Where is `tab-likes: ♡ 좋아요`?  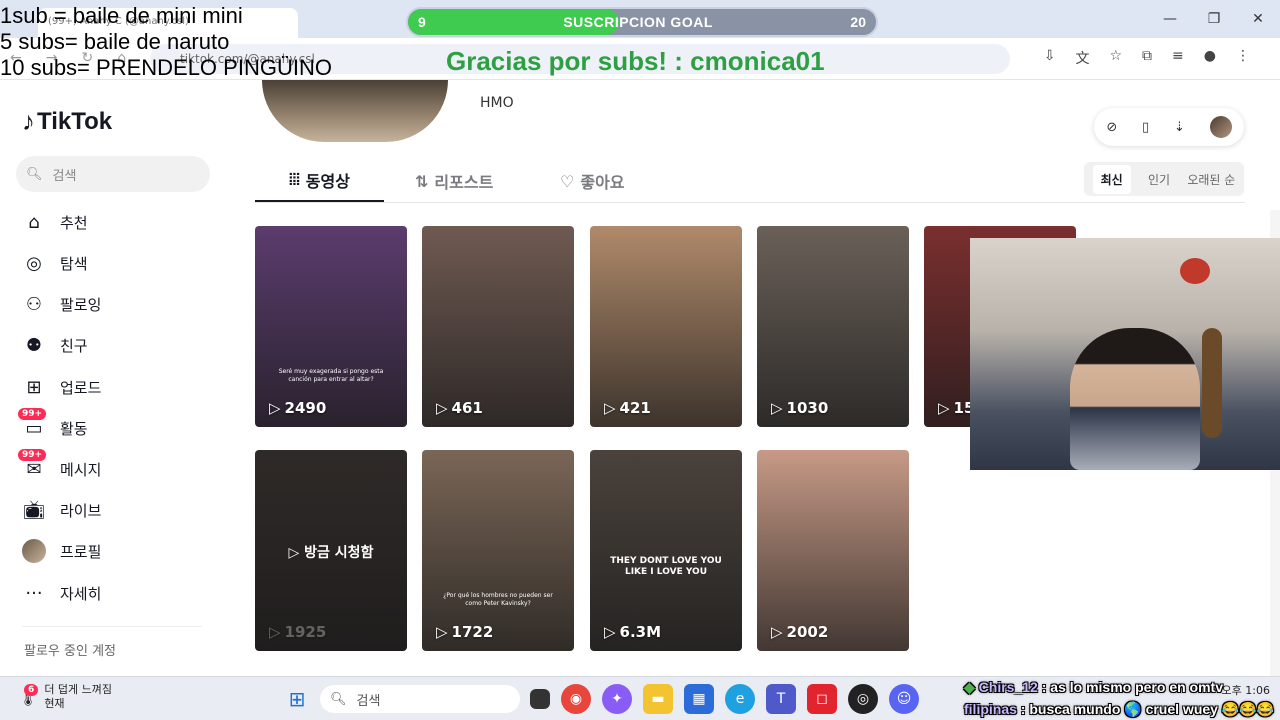
tab-likes: ♡ 좋아요 is located at coordinates (592, 181).